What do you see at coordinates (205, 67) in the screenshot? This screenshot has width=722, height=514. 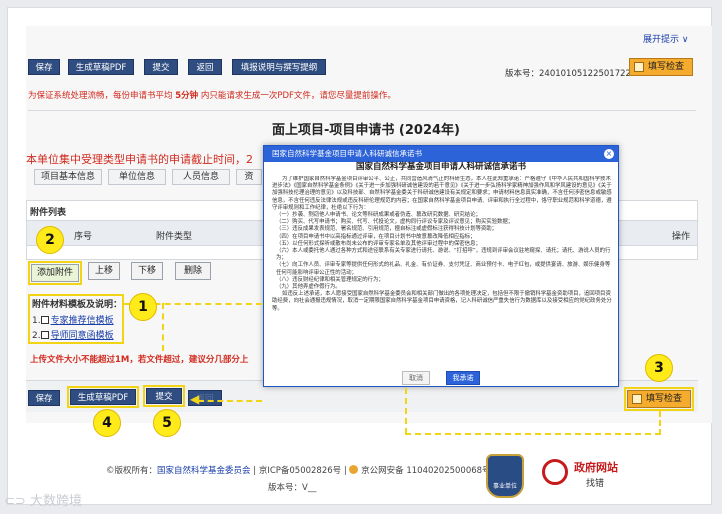 I see `back-button-top: 返回` at bounding box center [205, 67].